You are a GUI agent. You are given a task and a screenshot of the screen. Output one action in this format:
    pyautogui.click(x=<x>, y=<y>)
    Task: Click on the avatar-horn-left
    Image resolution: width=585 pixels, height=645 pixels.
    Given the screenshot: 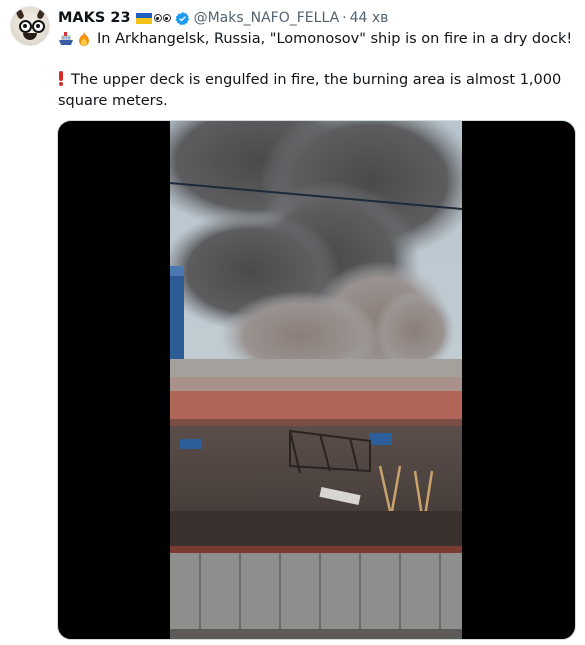 What is the action you would take?
    pyautogui.click(x=20, y=14)
    